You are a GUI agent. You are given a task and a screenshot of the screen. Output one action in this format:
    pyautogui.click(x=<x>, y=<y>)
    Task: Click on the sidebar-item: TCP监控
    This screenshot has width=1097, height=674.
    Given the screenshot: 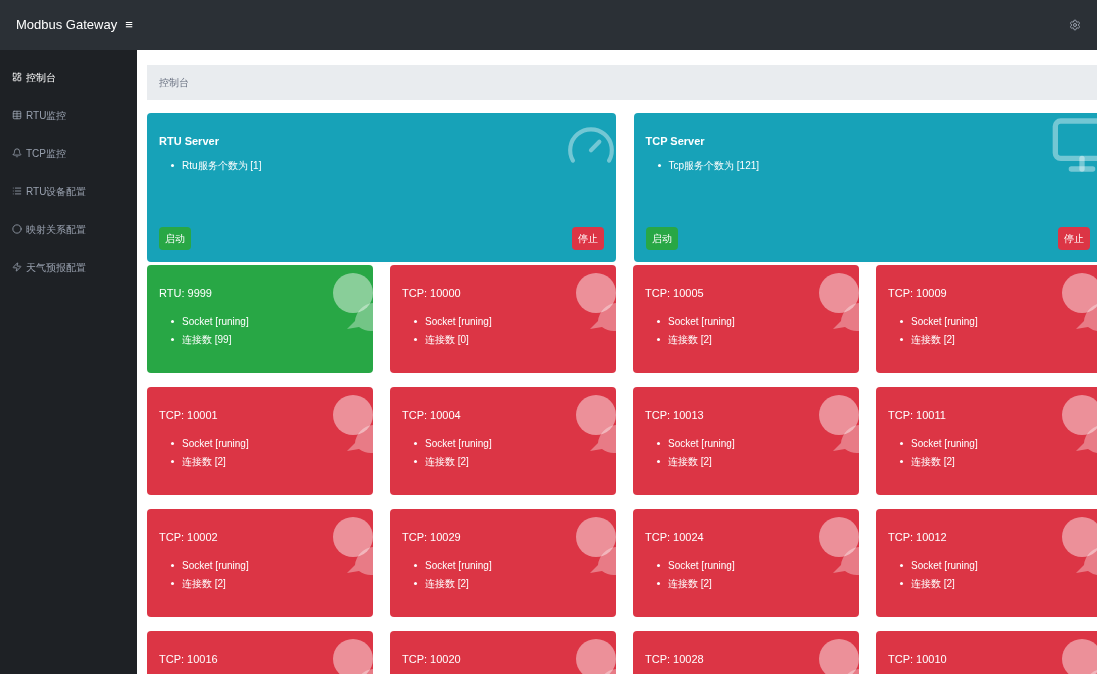 What is the action you would take?
    pyautogui.click(x=68, y=153)
    